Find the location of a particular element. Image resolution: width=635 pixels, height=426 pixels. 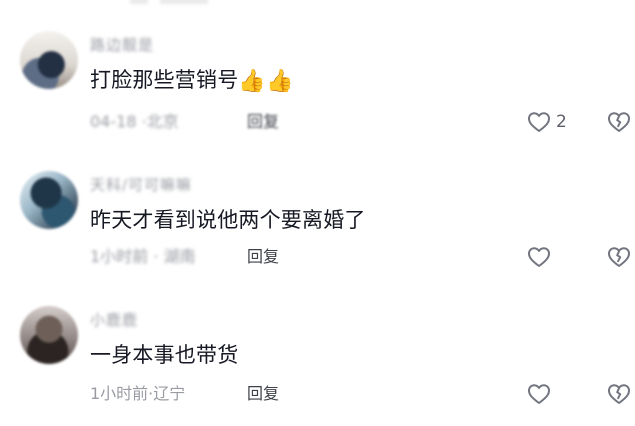

comment-meta: 1小时前·辽宁 is located at coordinates (153, 394).